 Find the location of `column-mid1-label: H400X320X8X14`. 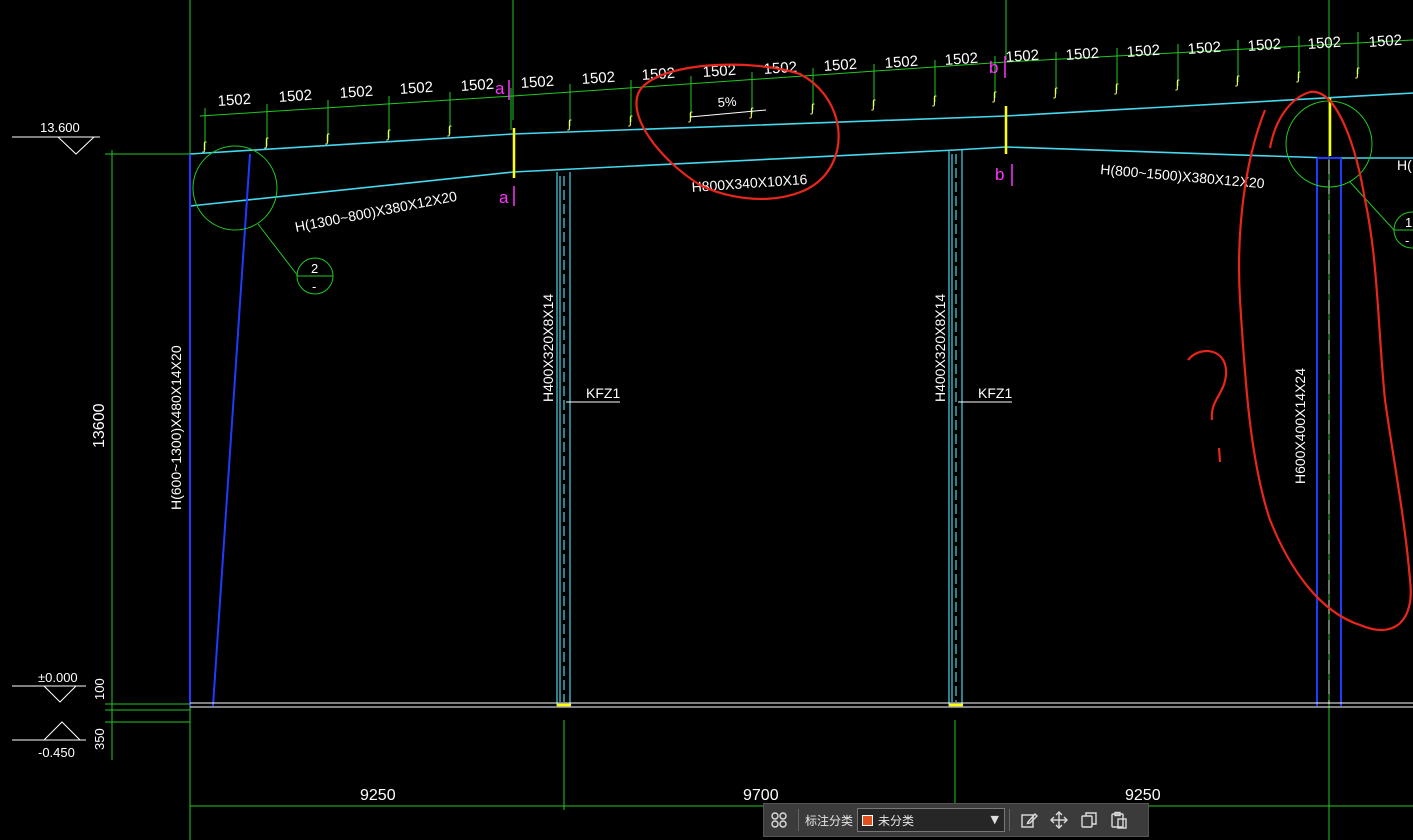

column-mid1-label: H400X320X8X14 is located at coordinates (548, 348).